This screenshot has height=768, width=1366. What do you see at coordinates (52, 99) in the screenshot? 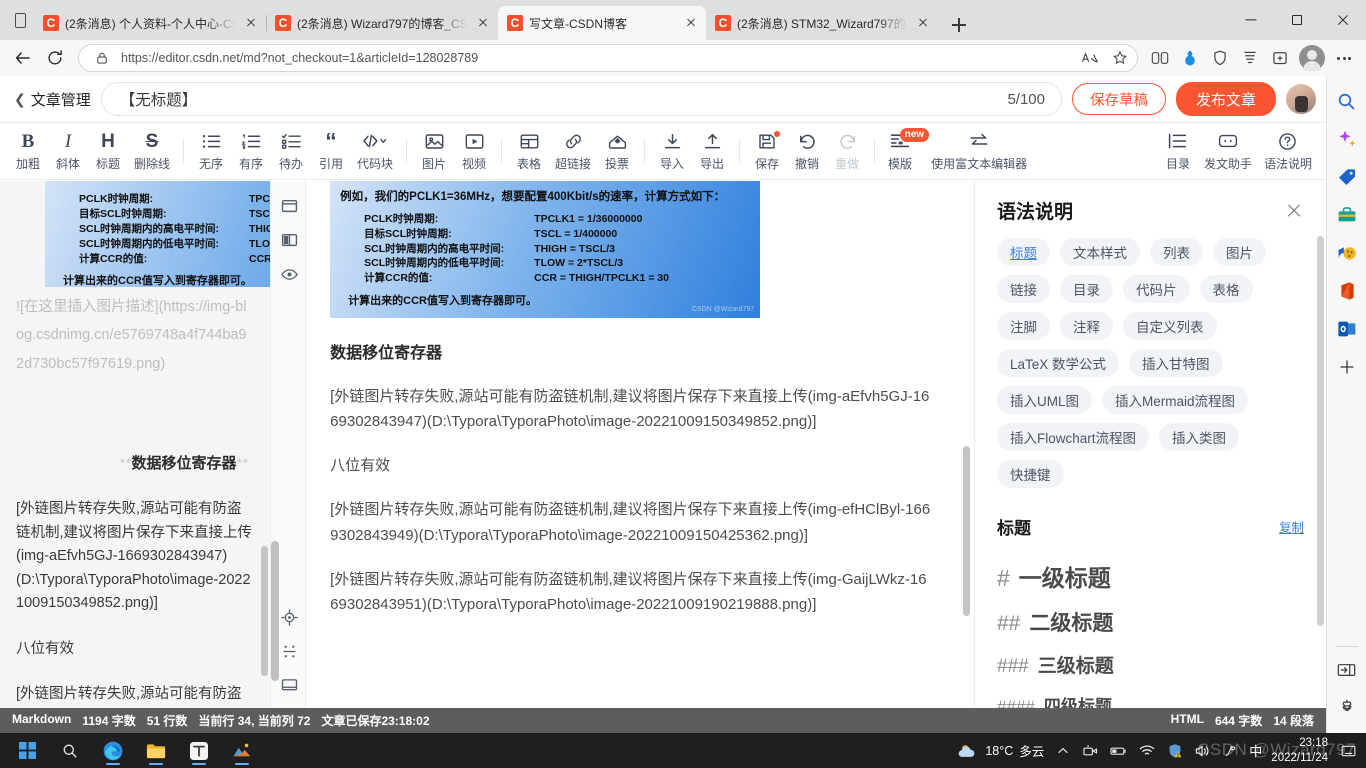
I see `back-to-article-management-link: ❮ 文章管理` at bounding box center [52, 99].